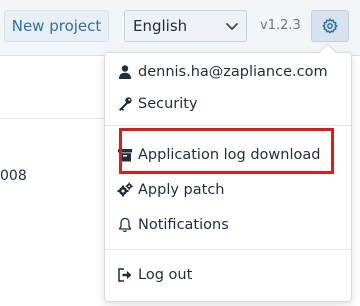 The height and width of the screenshot is (306, 360). What do you see at coordinates (183, 225) in the screenshot?
I see `menu-item-label: Notifications` at bounding box center [183, 225].